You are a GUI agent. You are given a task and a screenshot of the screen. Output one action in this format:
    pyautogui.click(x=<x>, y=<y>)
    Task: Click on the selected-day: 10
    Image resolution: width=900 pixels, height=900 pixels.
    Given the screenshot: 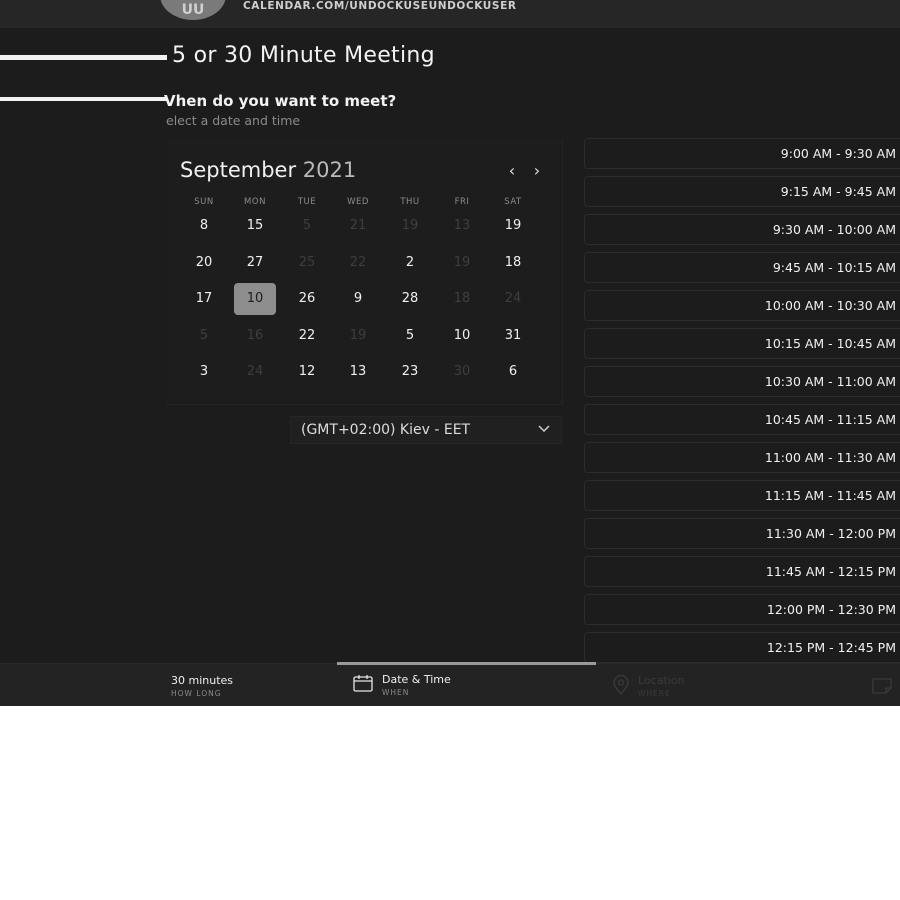 What is the action you would take?
    pyautogui.click(x=255, y=299)
    